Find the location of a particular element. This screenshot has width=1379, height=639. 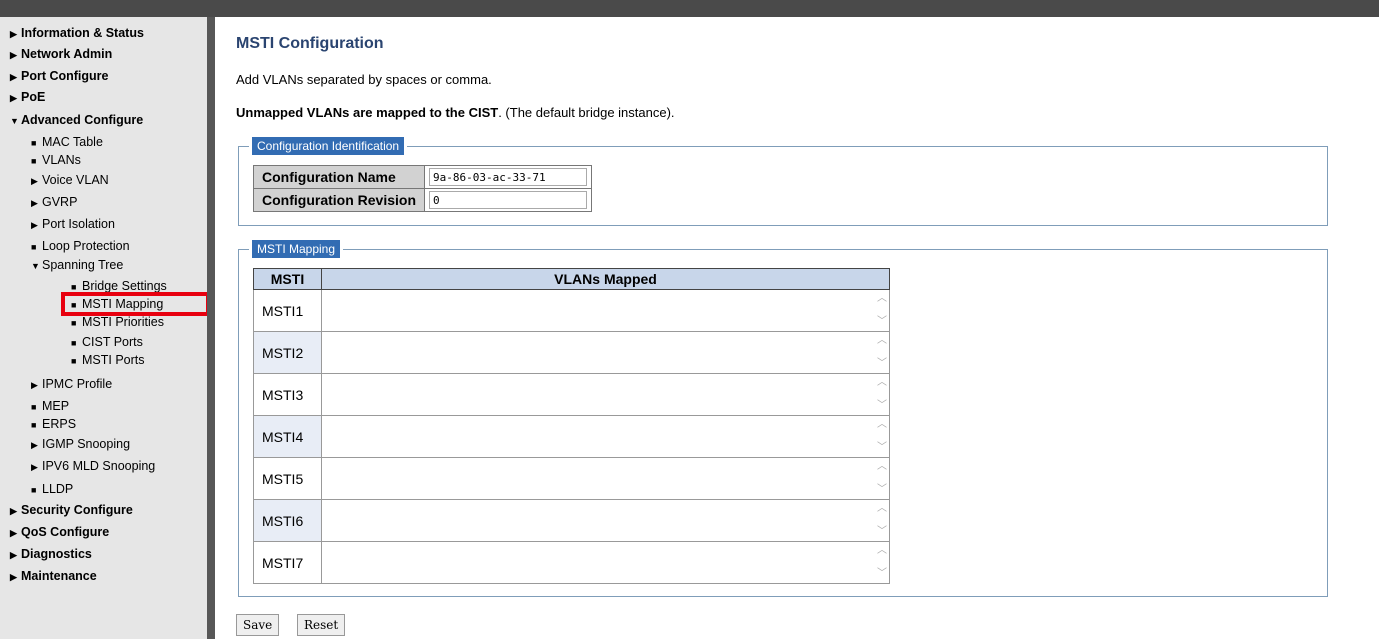

config-name-input is located at coordinates (508, 177).